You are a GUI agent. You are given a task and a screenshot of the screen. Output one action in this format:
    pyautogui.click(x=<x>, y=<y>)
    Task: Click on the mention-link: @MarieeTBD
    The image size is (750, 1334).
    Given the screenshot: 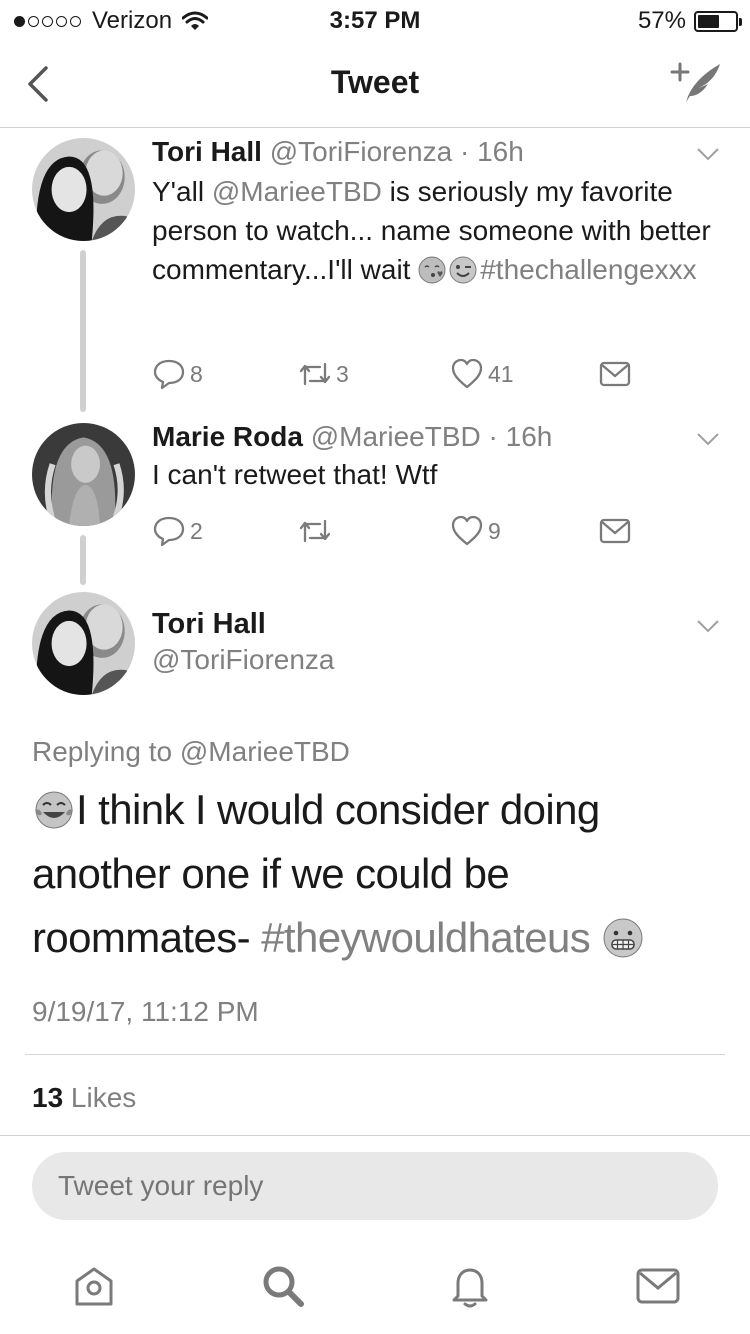 What is the action you would take?
    pyautogui.click(x=297, y=191)
    